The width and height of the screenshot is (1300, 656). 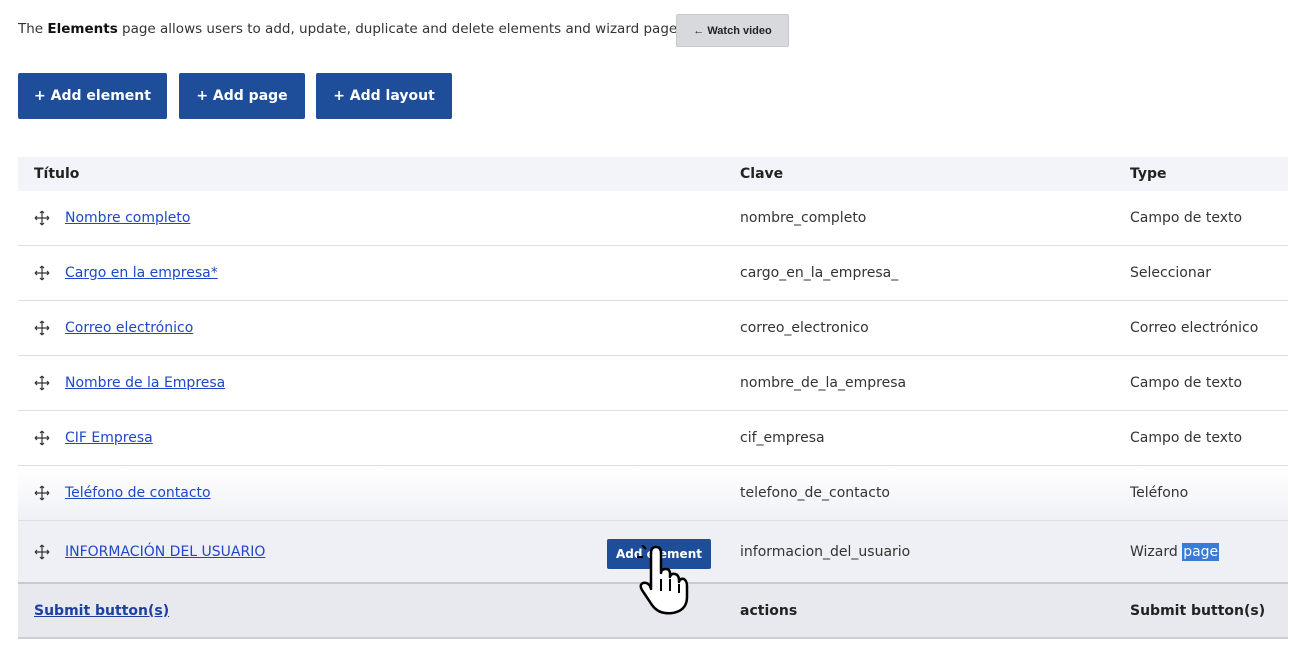 What do you see at coordinates (732, 30) in the screenshot?
I see `watch-video-button: ← Watch video` at bounding box center [732, 30].